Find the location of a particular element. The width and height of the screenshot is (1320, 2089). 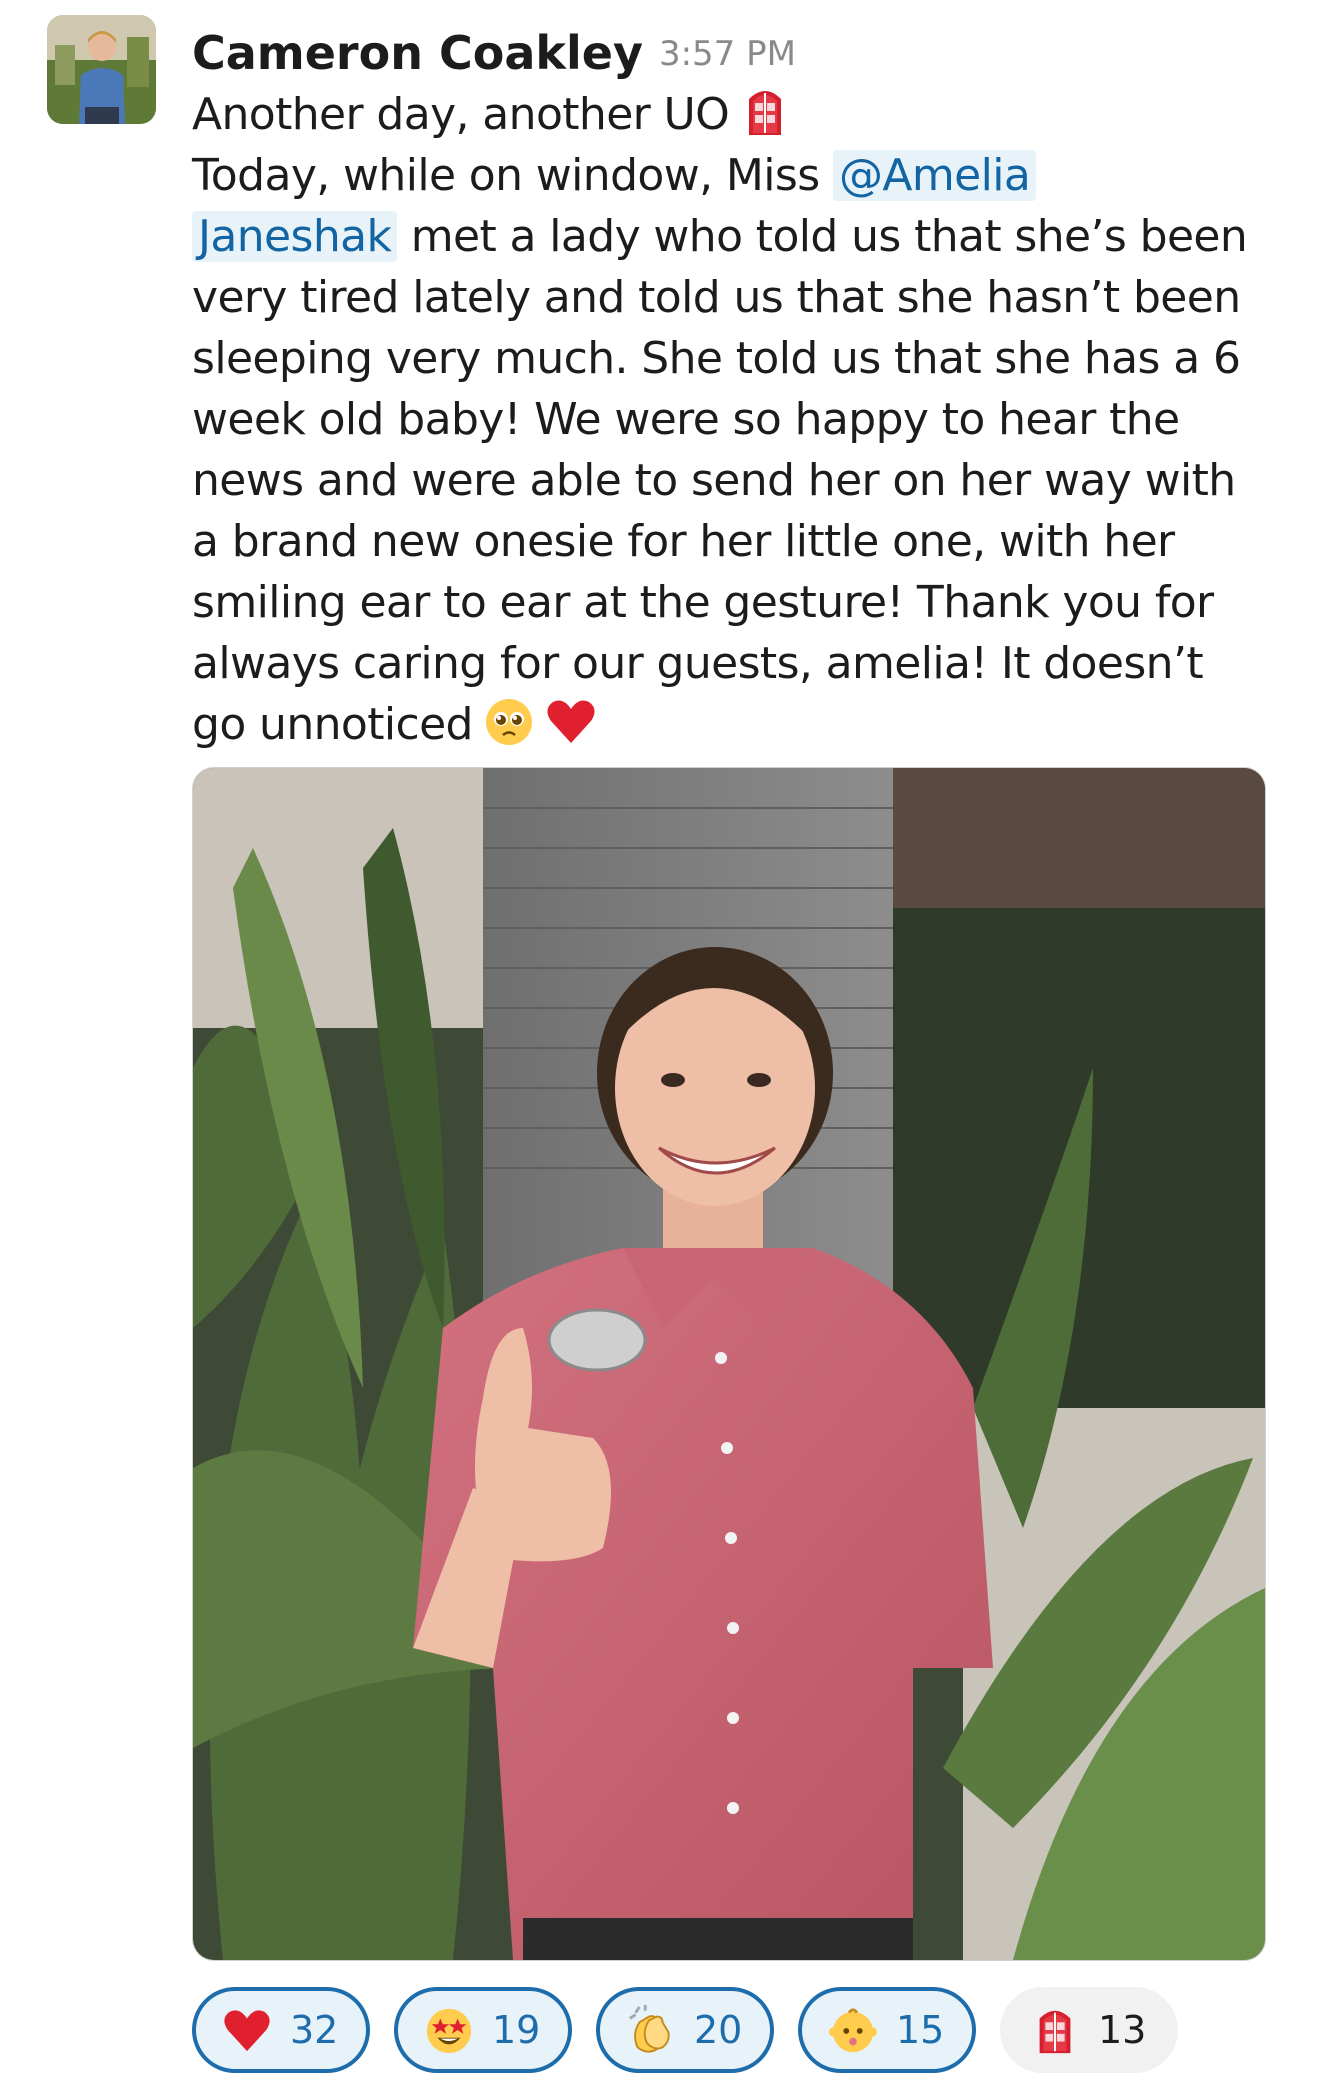

star-struck-icon is located at coordinates (449, 2030).